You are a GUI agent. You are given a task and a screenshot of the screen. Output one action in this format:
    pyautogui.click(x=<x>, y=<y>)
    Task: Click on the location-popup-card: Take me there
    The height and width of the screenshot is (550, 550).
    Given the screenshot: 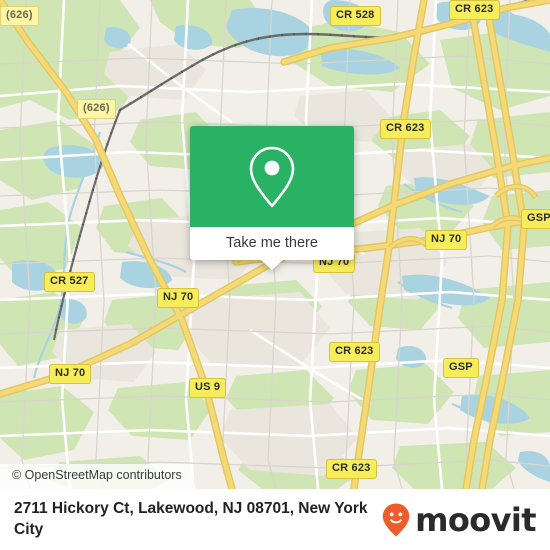 What is the action you would take?
    pyautogui.click(x=272, y=198)
    